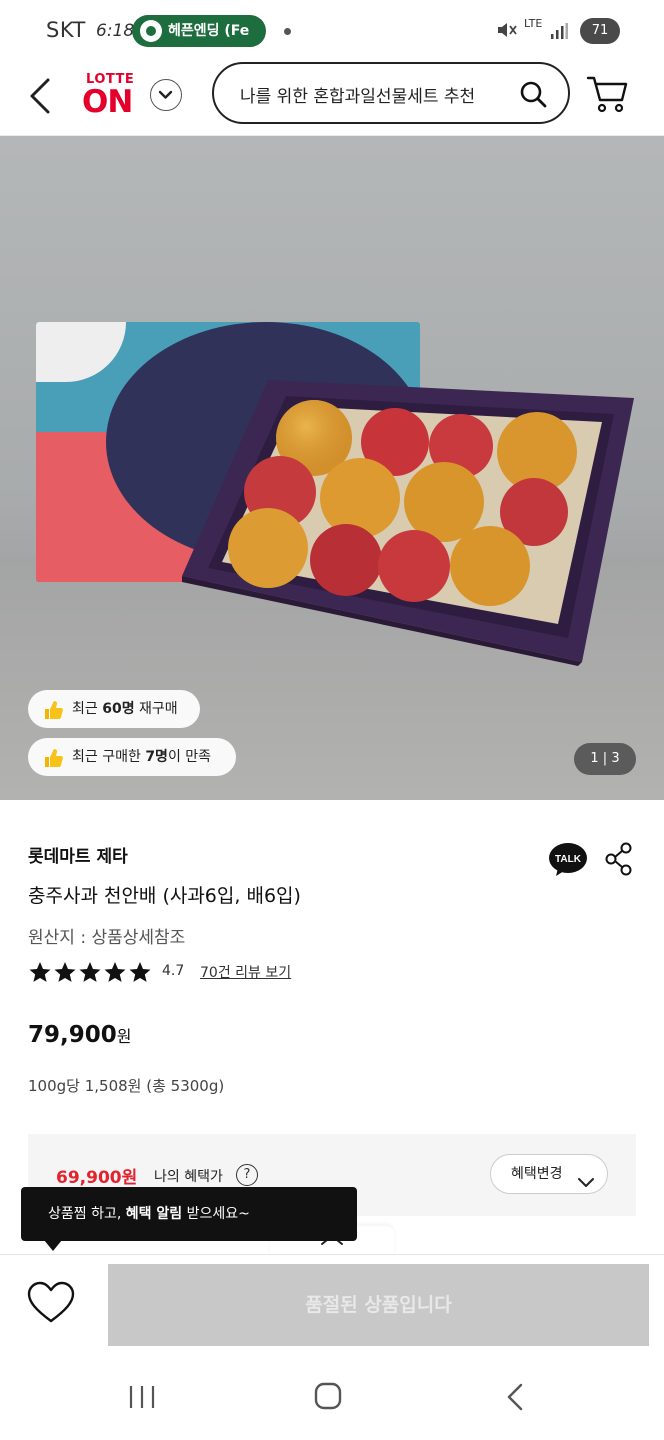 Image resolution: width=664 pixels, height=1440 pixels. I want to click on back-button, so click(44, 96).